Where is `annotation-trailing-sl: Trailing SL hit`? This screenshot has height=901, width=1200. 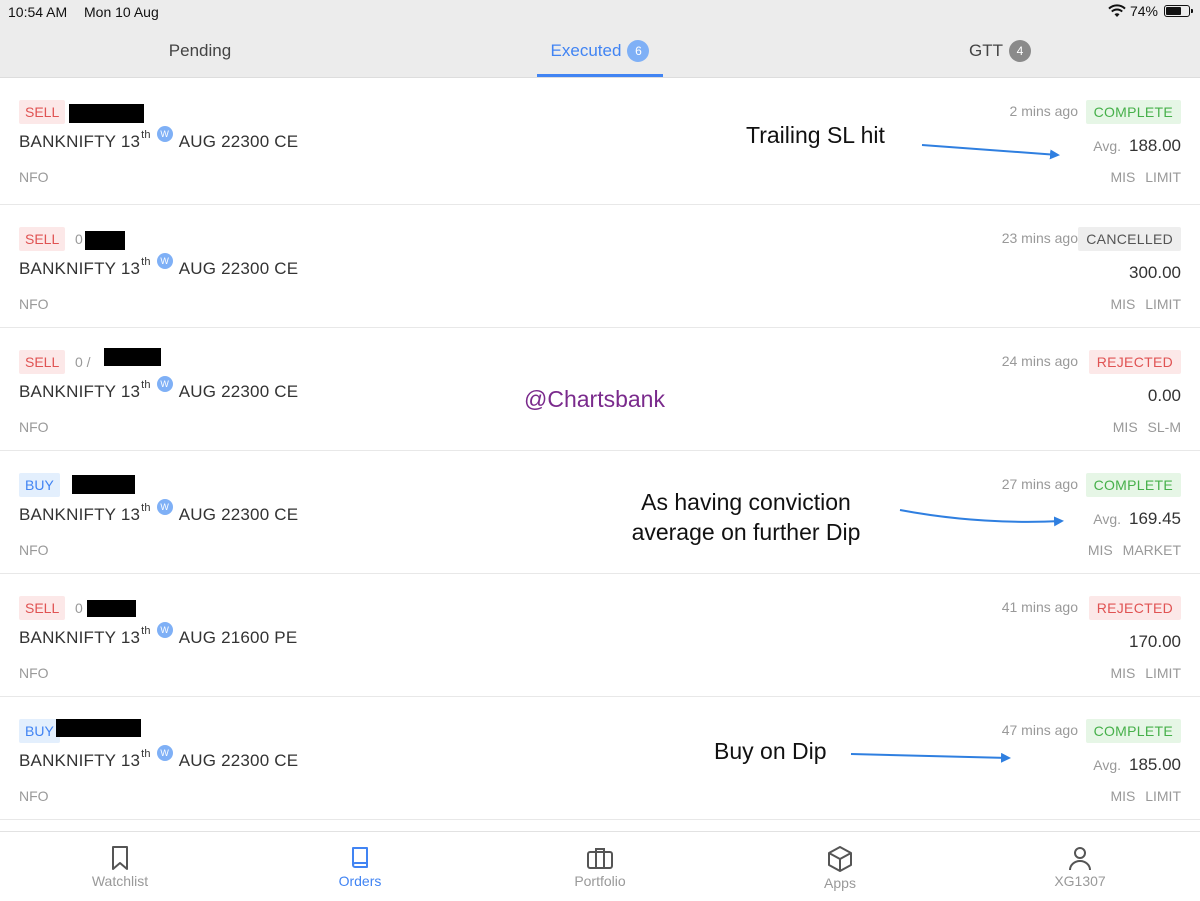
annotation-trailing-sl: Trailing SL hit is located at coordinates (815, 135).